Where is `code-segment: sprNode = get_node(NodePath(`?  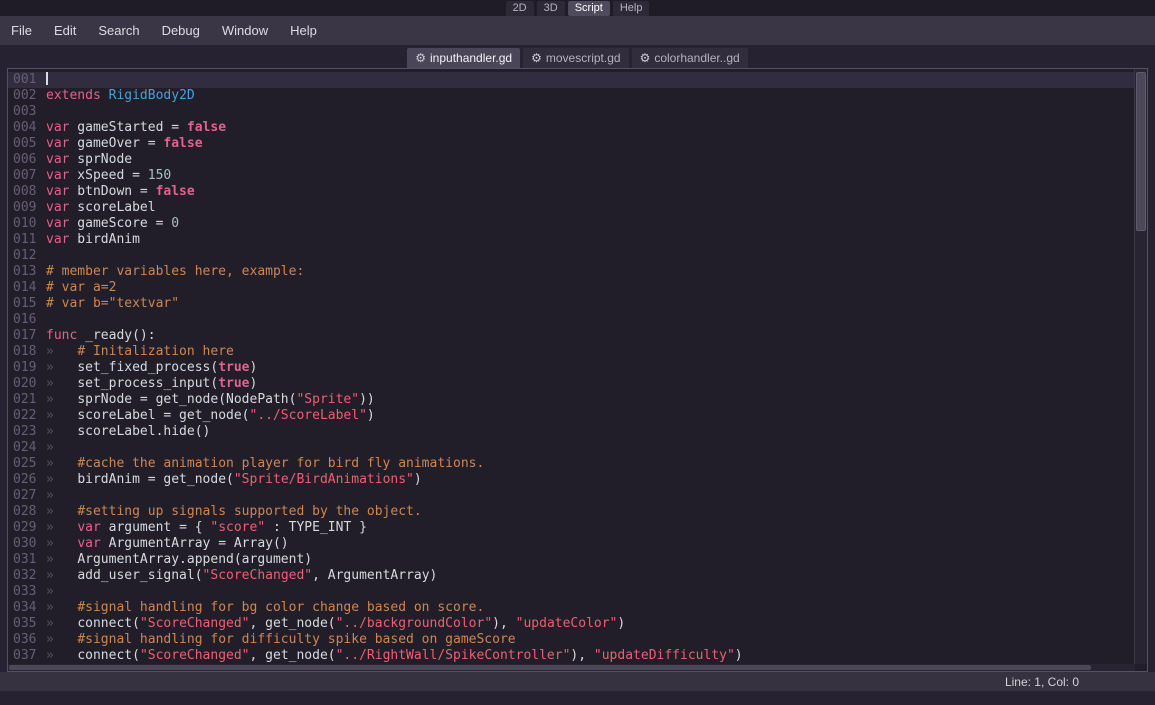 code-segment: sprNode = get_node(NodePath( is located at coordinates (187, 399).